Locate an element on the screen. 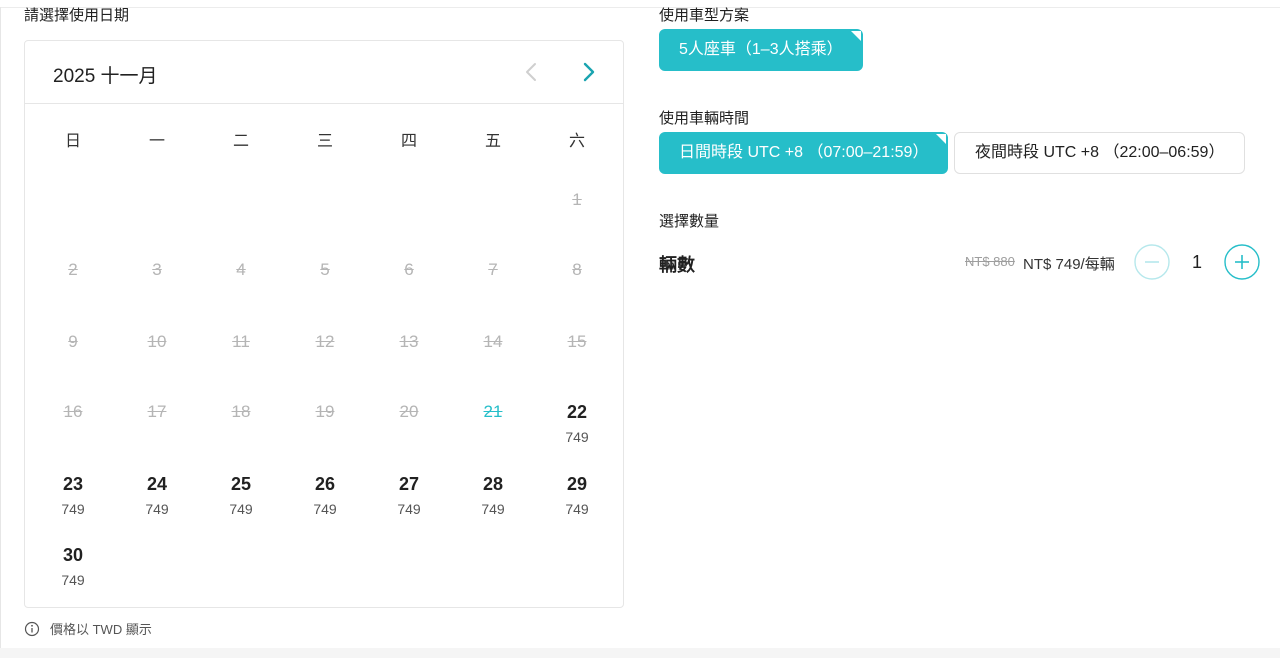 This screenshot has width=1280, height=658. calendar-day: 7 is located at coordinates (493, 289).